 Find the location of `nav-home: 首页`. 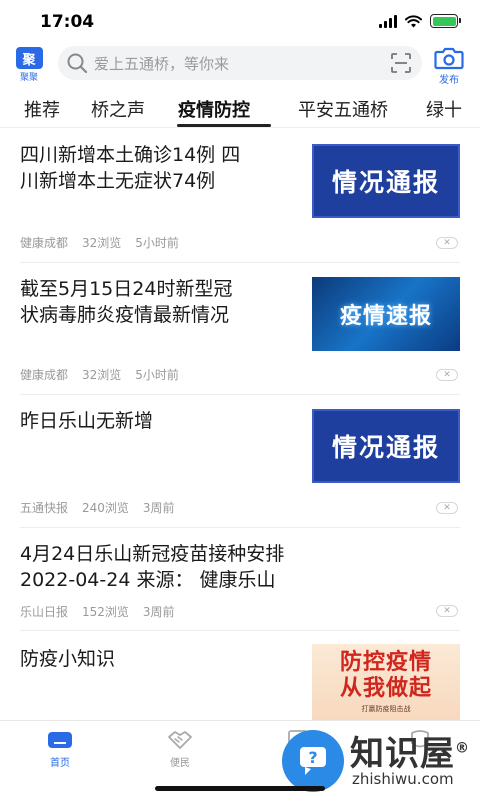

nav-home: 首页 is located at coordinates (60, 749).